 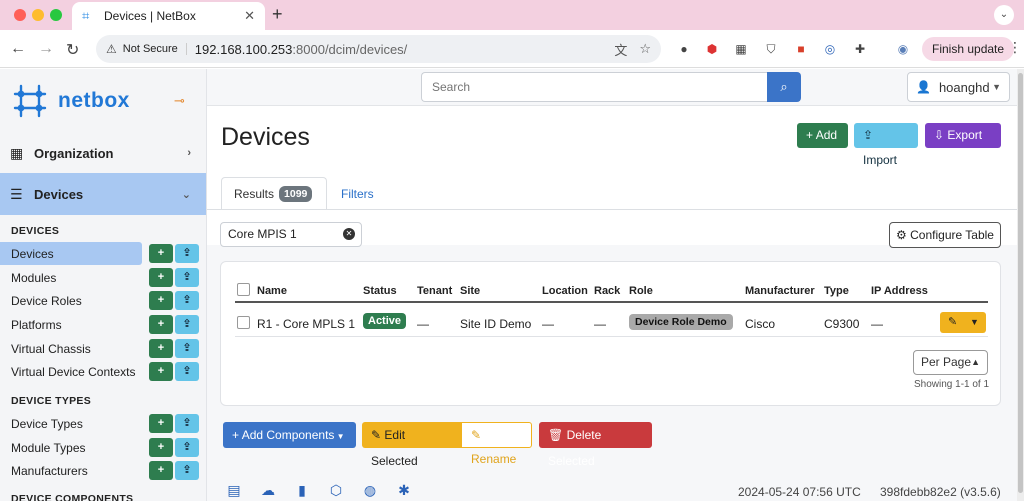 I want to click on add-manufacturer-button: +, so click(x=161, y=470).